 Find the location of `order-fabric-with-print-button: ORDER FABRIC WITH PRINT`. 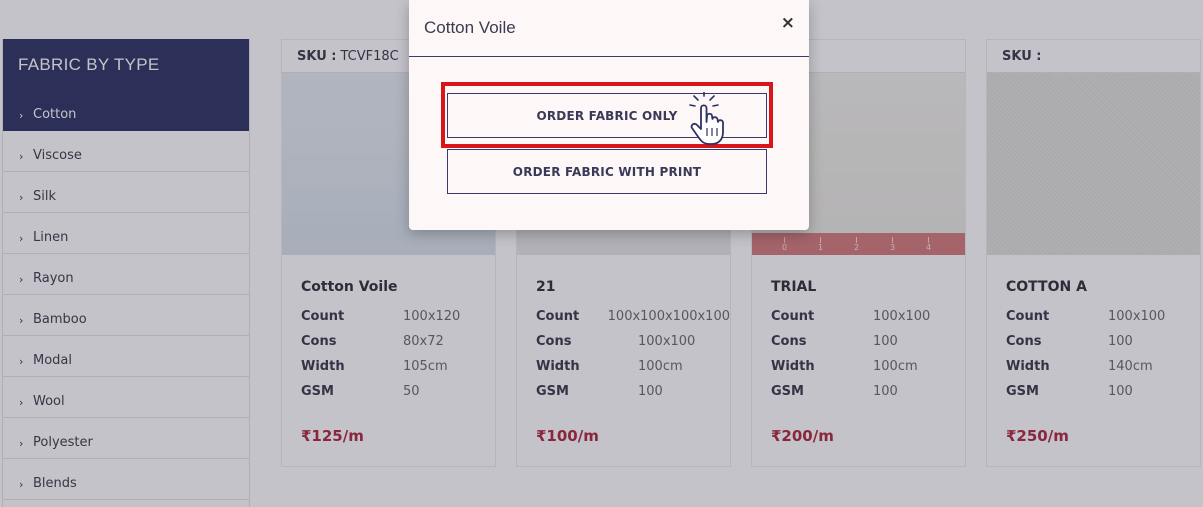

order-fabric-with-print-button: ORDER FABRIC WITH PRINT is located at coordinates (607, 171).